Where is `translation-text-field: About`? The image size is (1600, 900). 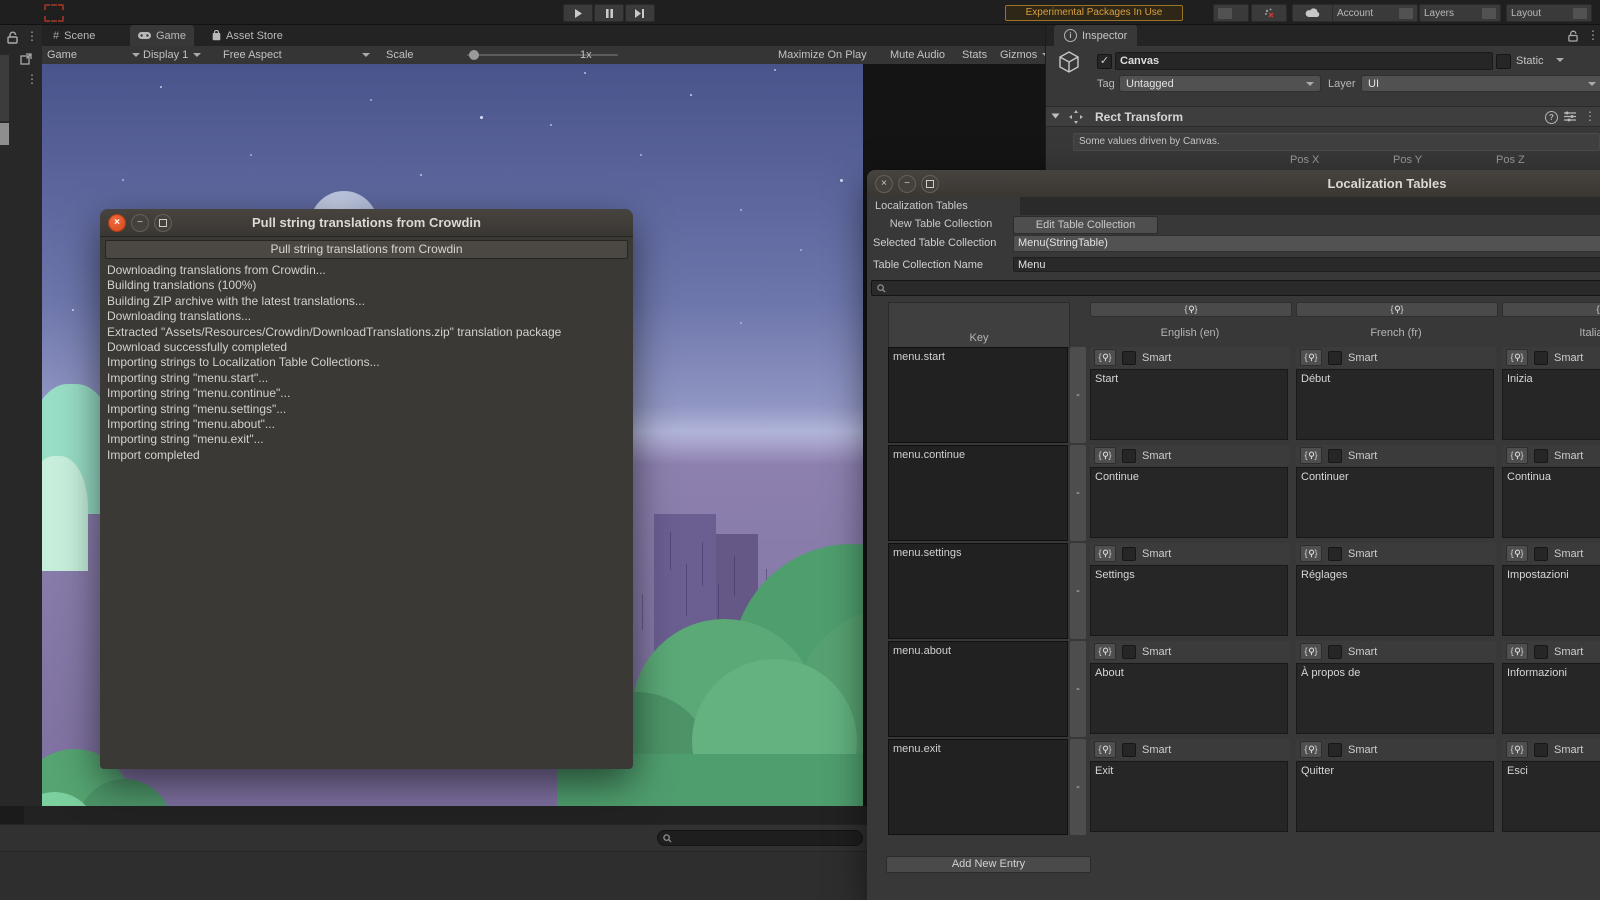 translation-text-field: About is located at coordinates (1189, 698).